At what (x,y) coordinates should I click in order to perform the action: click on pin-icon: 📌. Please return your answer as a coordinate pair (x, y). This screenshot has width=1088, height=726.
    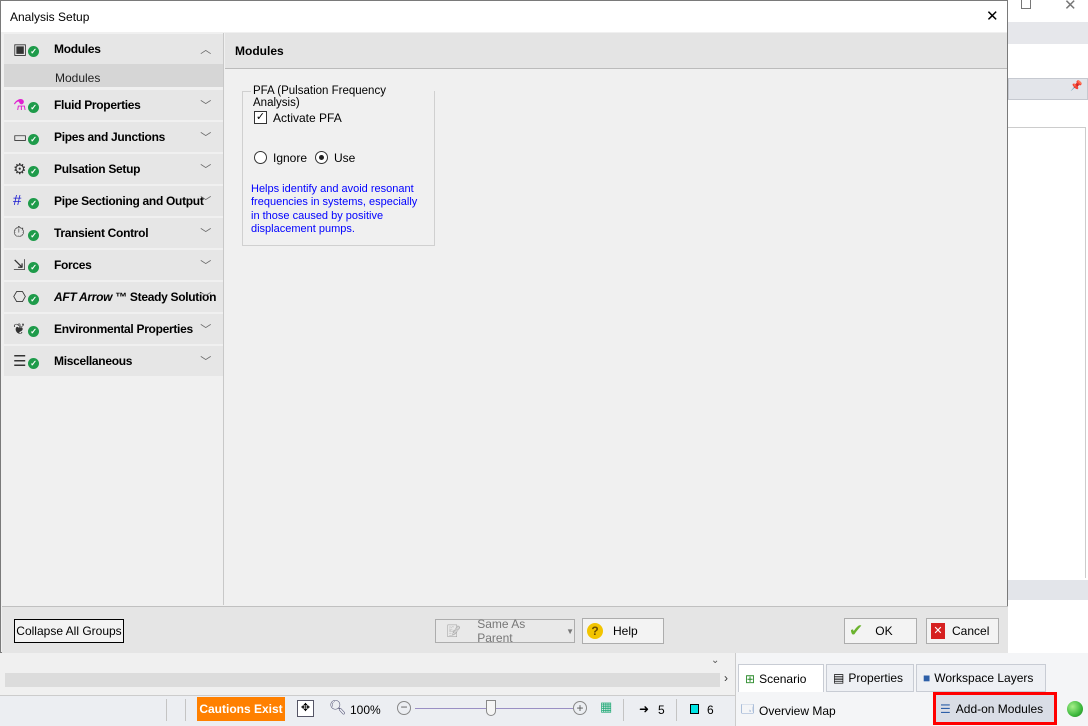
    Looking at the image, I should click on (1076, 86).